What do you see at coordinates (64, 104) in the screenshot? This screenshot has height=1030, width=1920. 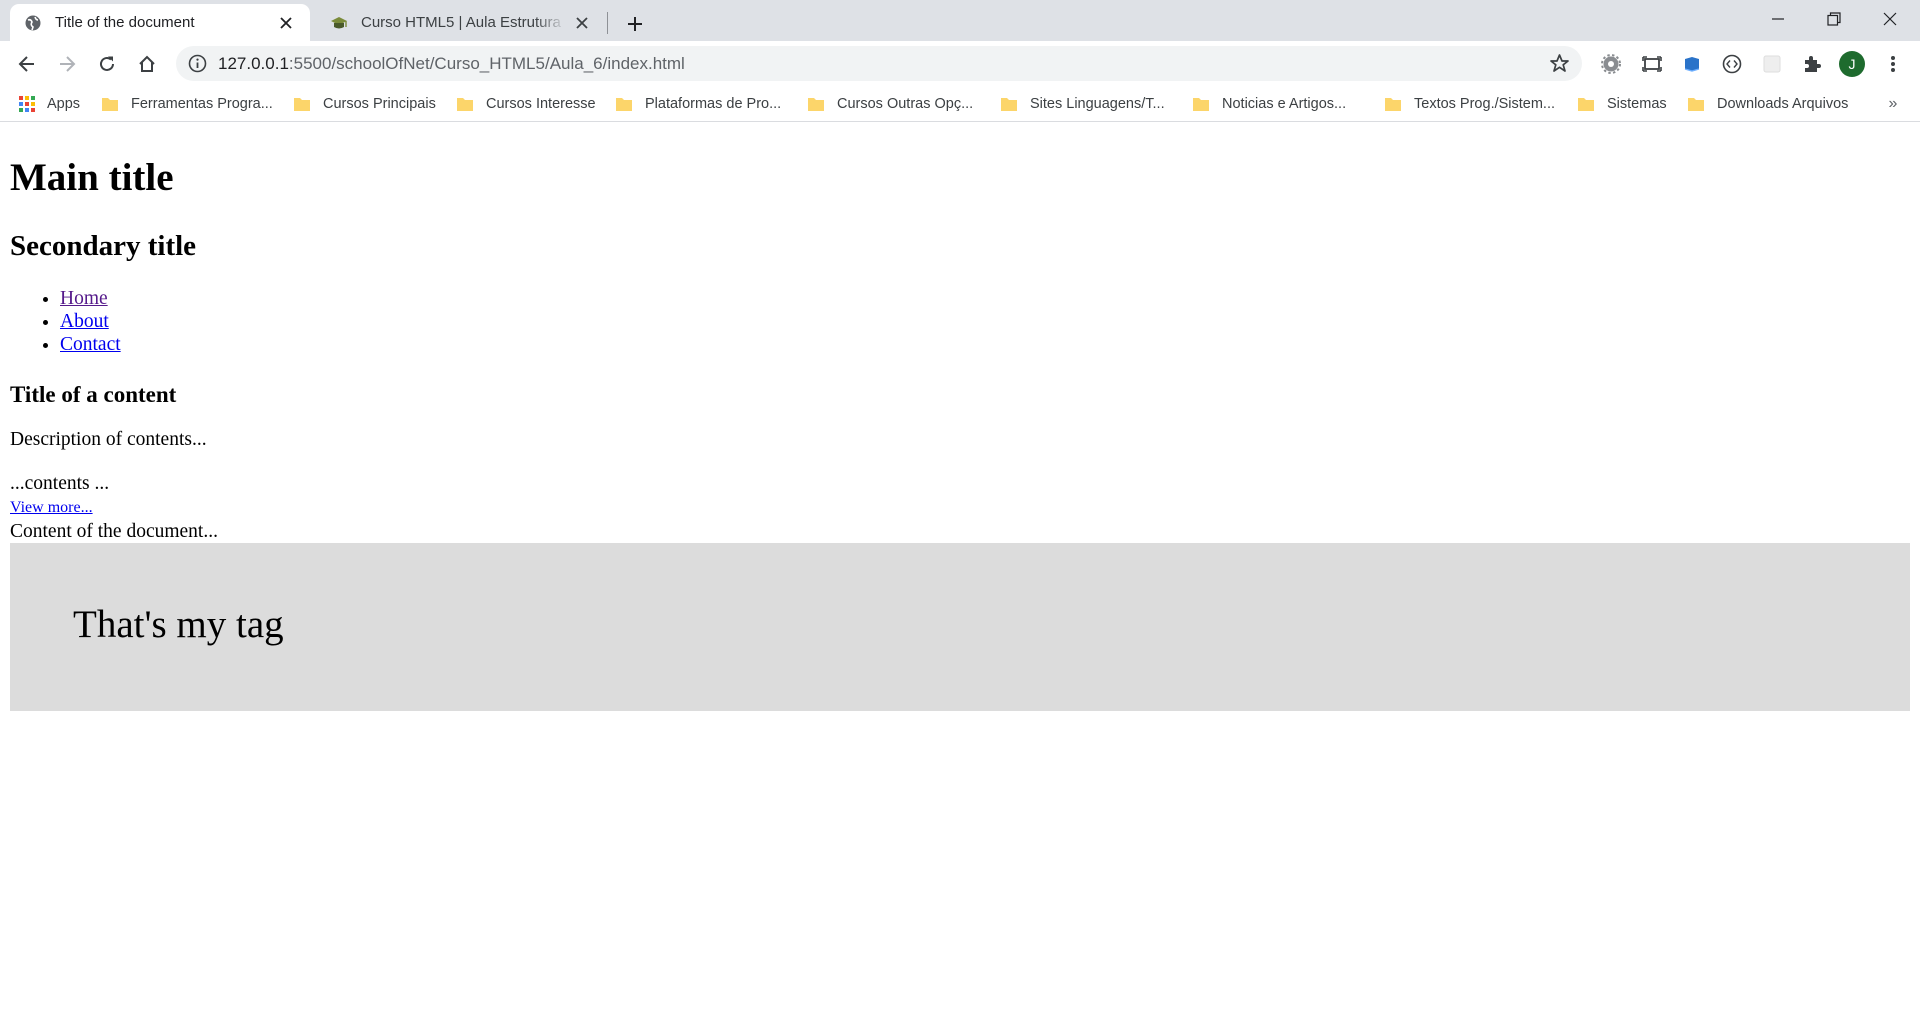 I see `bookmark-label: Apps` at bounding box center [64, 104].